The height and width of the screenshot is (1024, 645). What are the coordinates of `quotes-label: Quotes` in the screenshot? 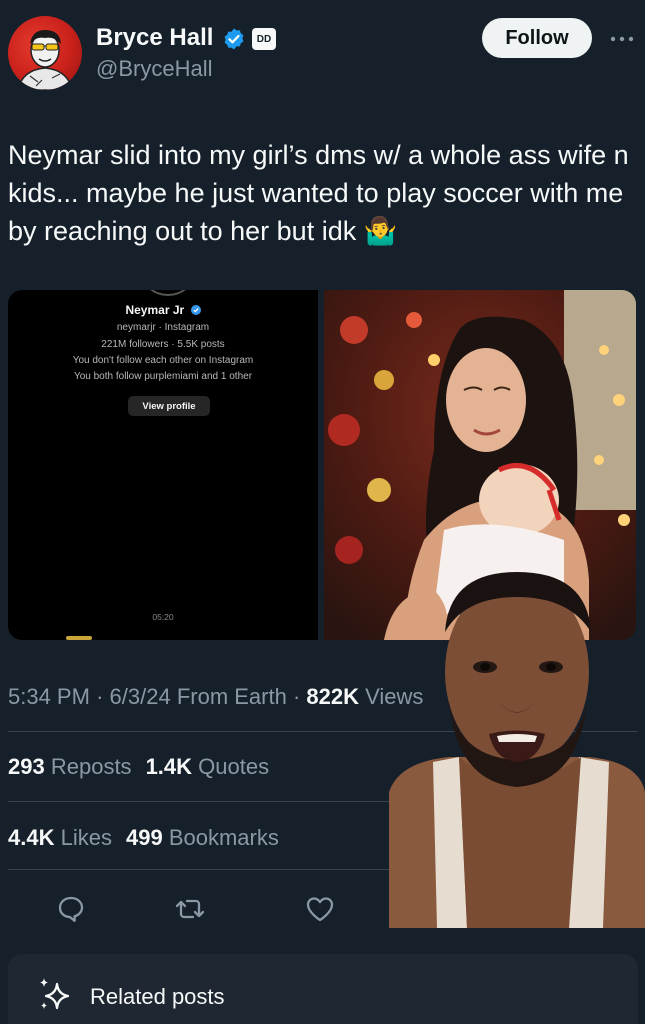 It's located at (234, 766).